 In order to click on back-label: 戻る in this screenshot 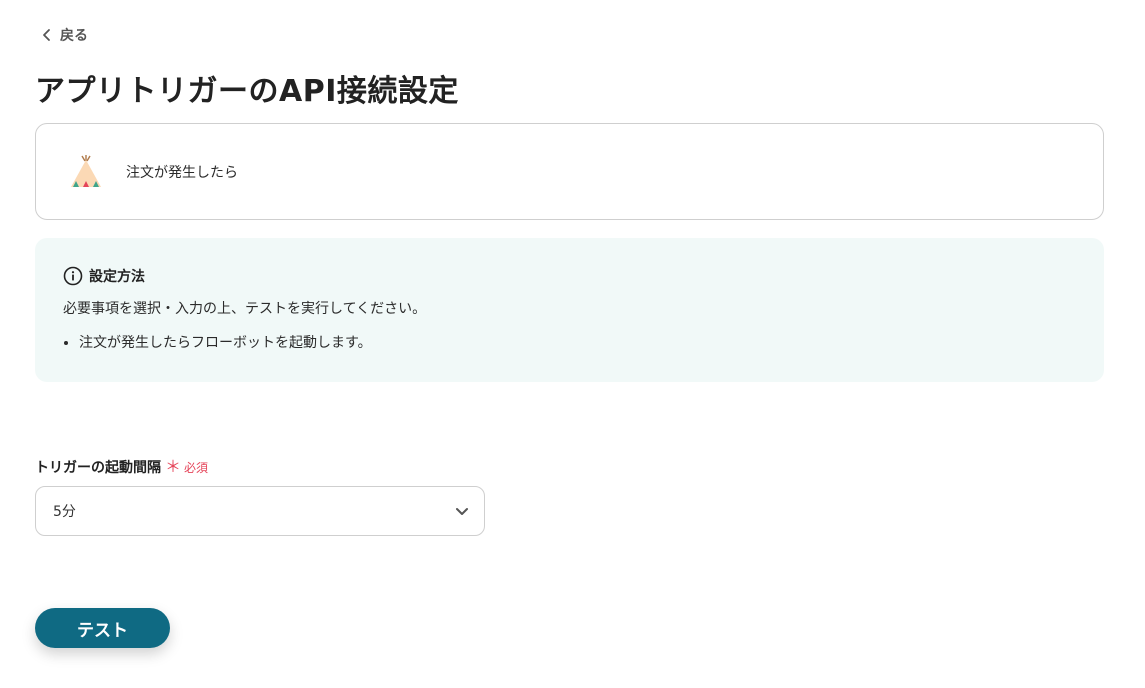, I will do `click(74, 36)`.